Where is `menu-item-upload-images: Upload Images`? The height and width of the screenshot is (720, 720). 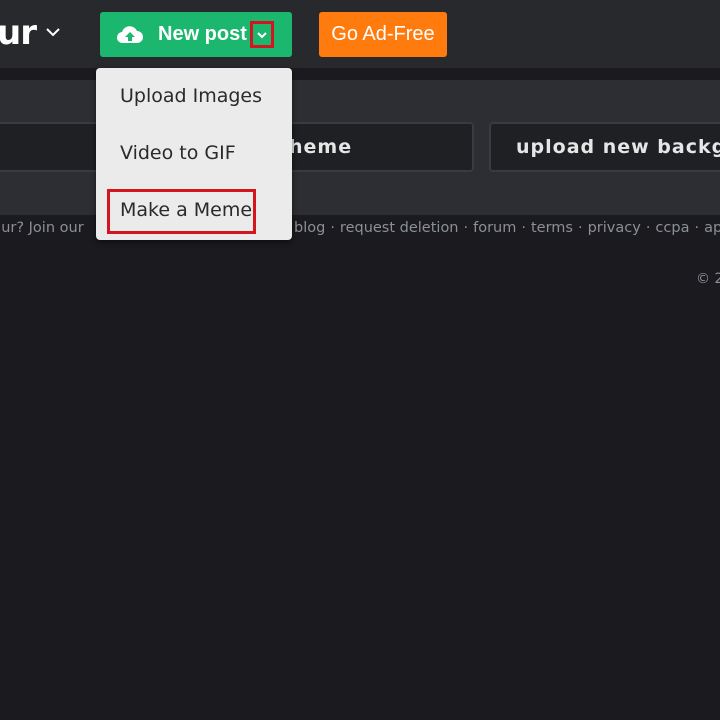 menu-item-upload-images: Upload Images is located at coordinates (191, 96).